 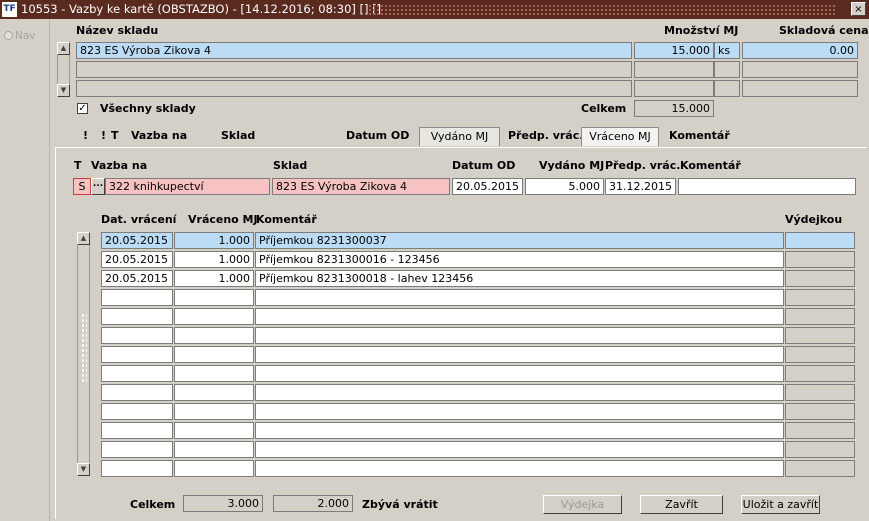 I want to click on zbyva-vratit-field: 2.000, so click(x=313, y=503).